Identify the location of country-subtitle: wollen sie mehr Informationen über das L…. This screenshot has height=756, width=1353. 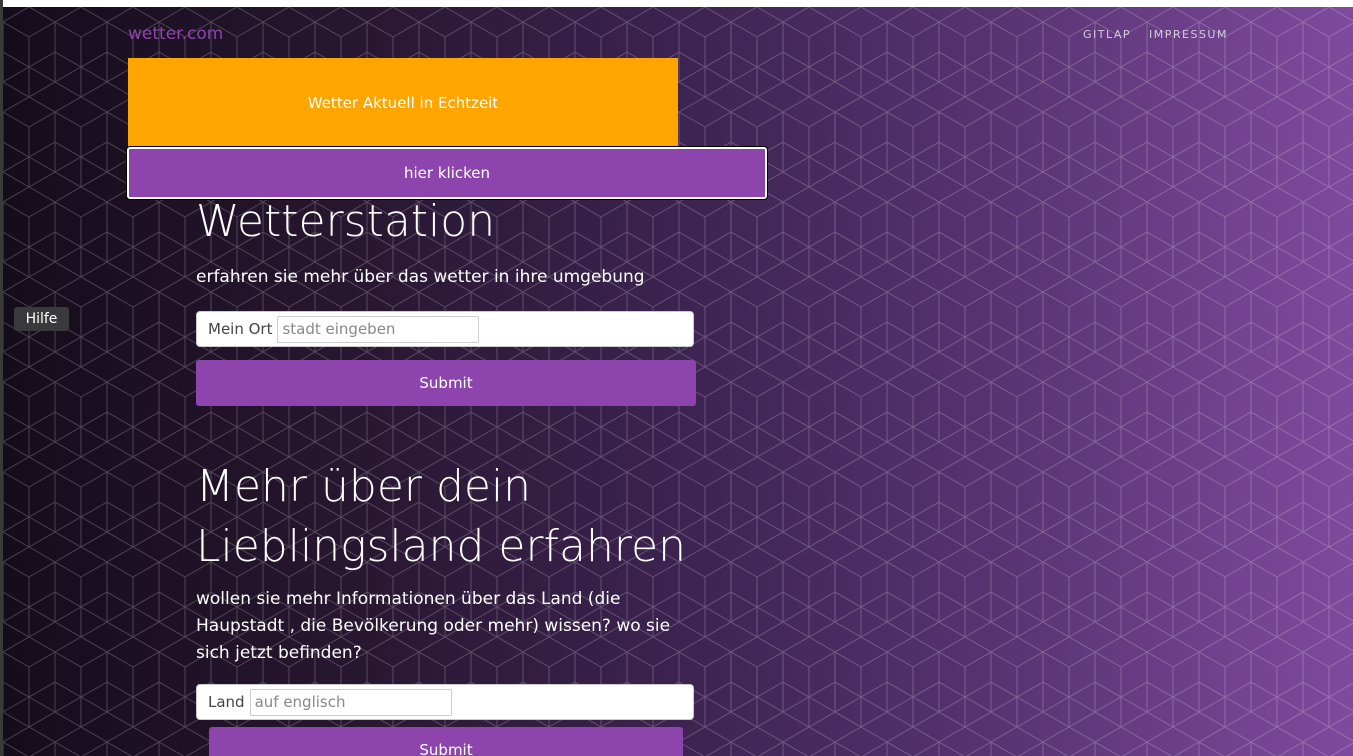
(433, 626).